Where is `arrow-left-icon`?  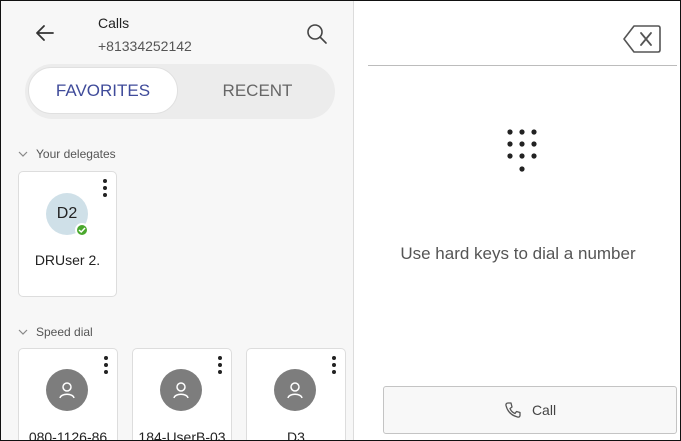
arrow-left-icon is located at coordinates (45, 33).